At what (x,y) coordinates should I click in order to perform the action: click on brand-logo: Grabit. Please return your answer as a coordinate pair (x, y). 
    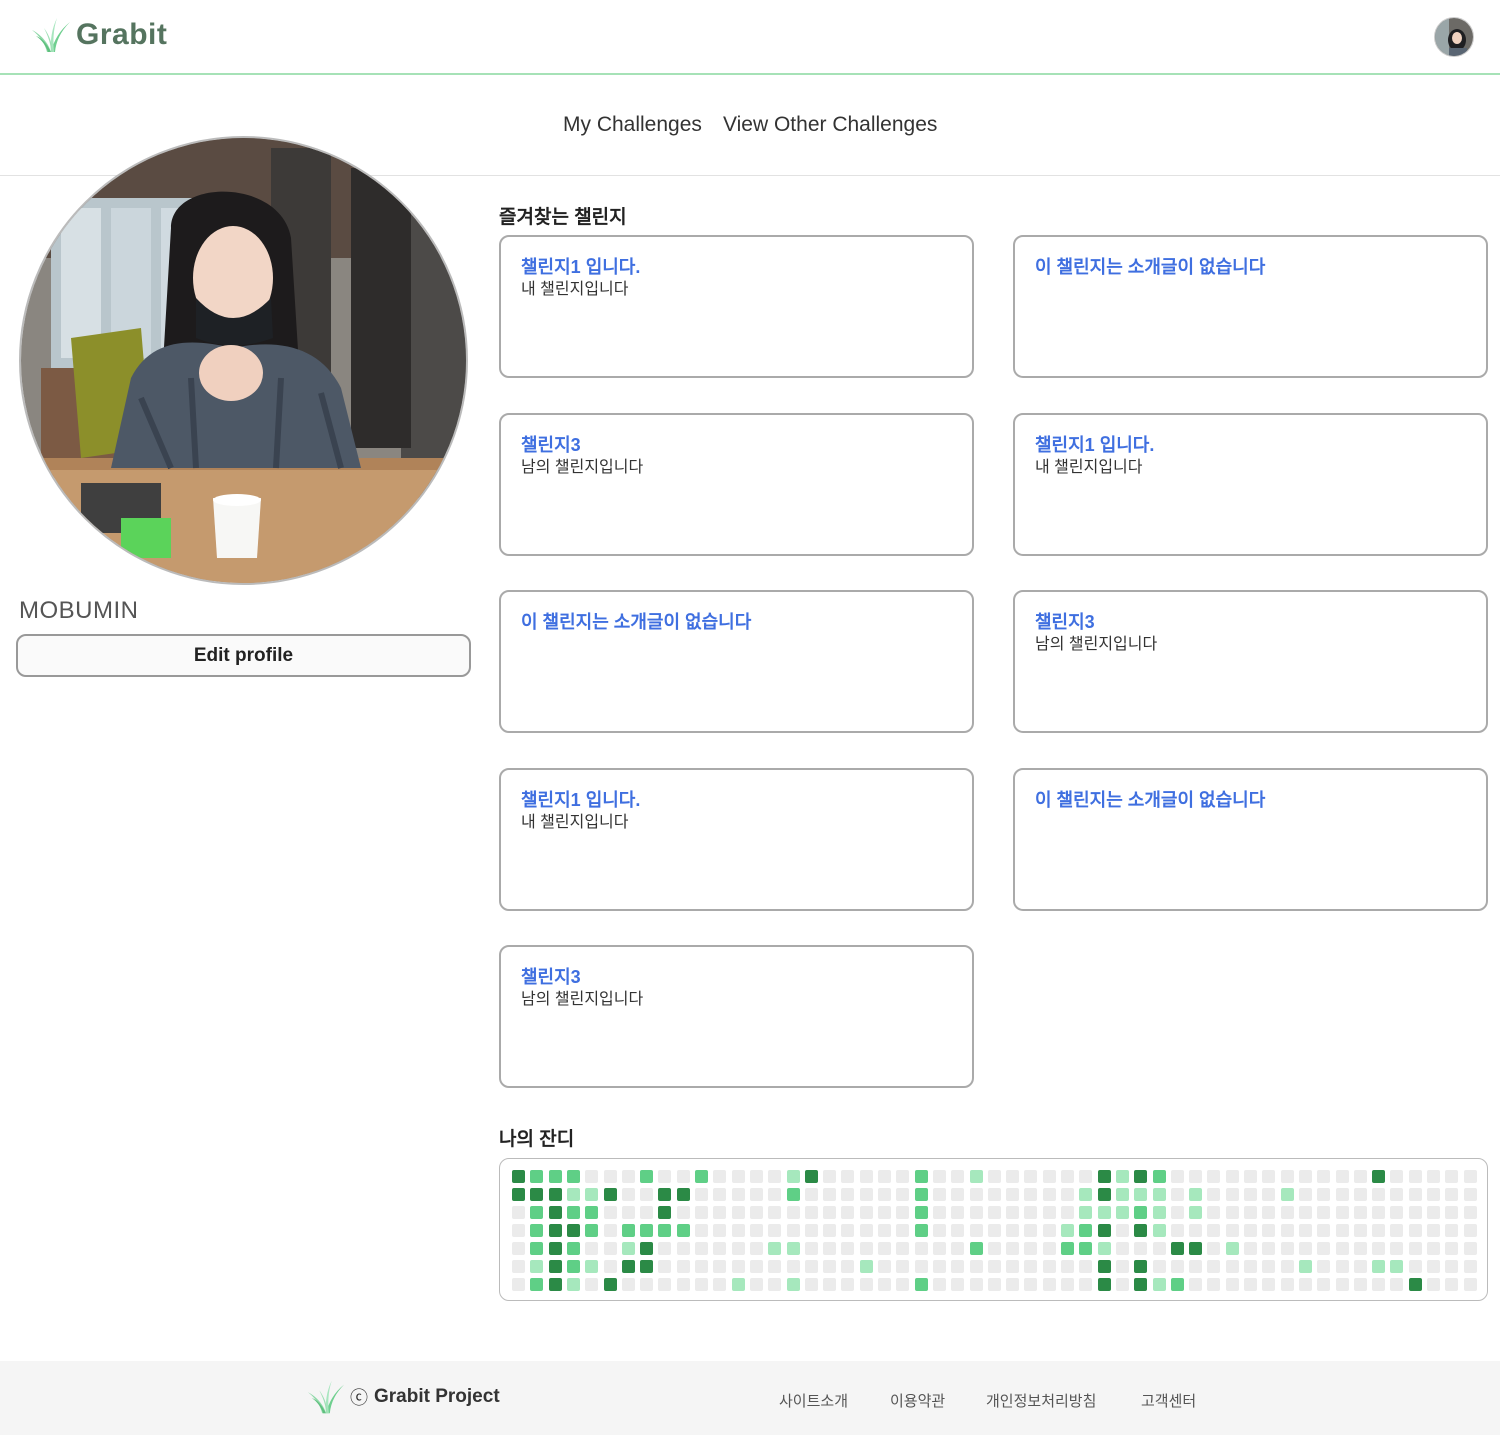
    Looking at the image, I should click on (98, 35).